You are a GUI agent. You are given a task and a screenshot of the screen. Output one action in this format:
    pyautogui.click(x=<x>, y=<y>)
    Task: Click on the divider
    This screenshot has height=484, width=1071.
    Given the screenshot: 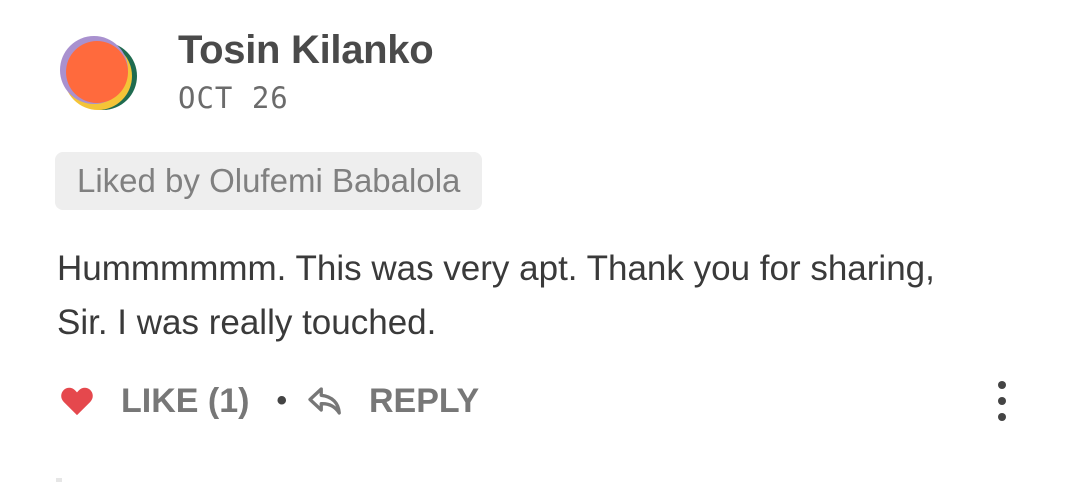 What is the action you would take?
    pyautogui.click(x=59, y=480)
    